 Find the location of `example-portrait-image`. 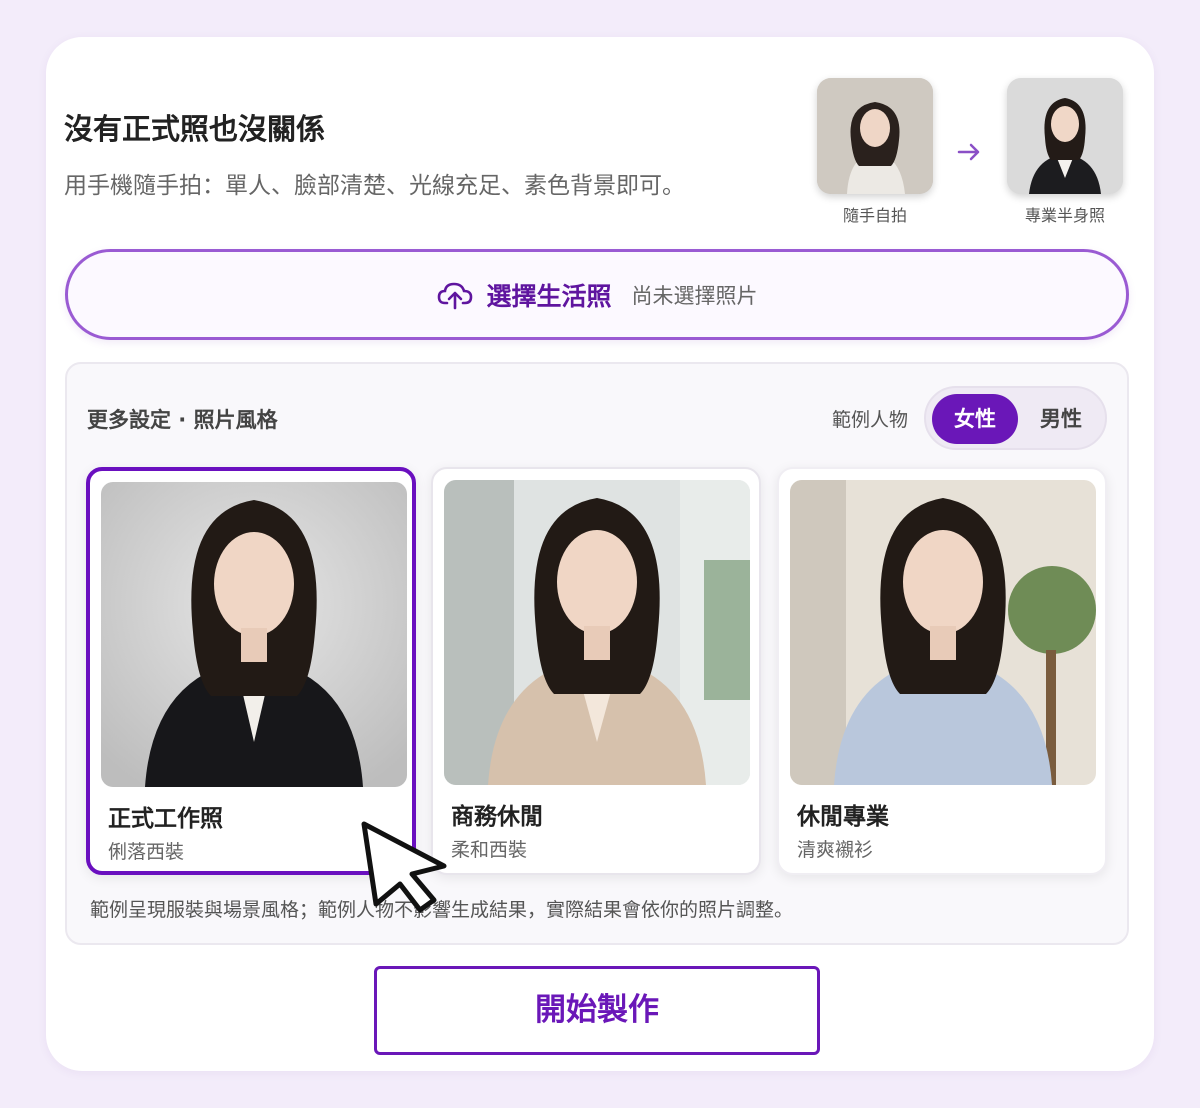

example-portrait-image is located at coordinates (1065, 136).